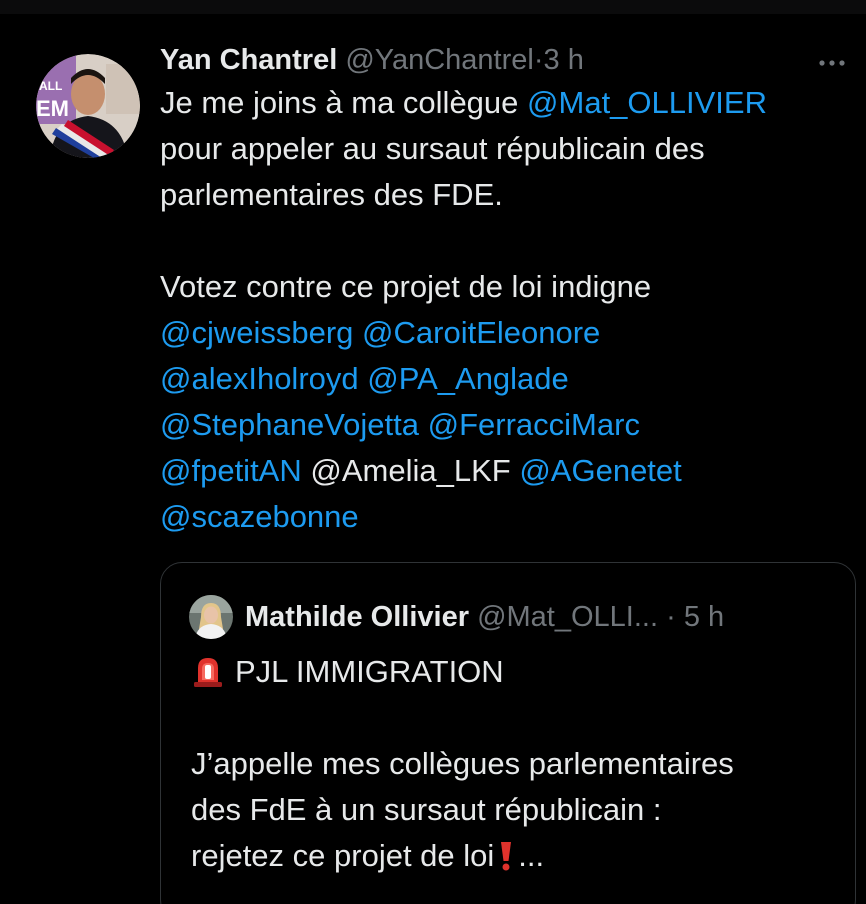 The image size is (866, 904). What do you see at coordinates (432, 148) in the screenshot?
I see `text-line: pour appeler au sursaut républicain des` at bounding box center [432, 148].